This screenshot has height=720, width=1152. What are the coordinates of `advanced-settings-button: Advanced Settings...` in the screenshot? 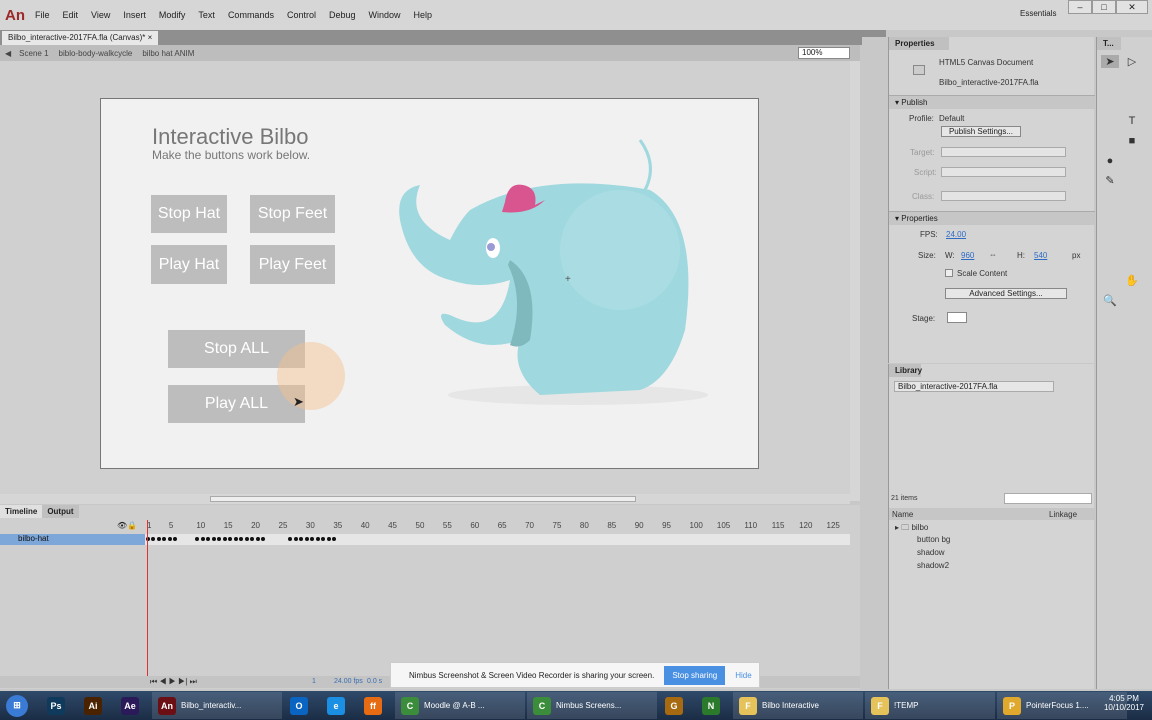 It's located at (1006, 293).